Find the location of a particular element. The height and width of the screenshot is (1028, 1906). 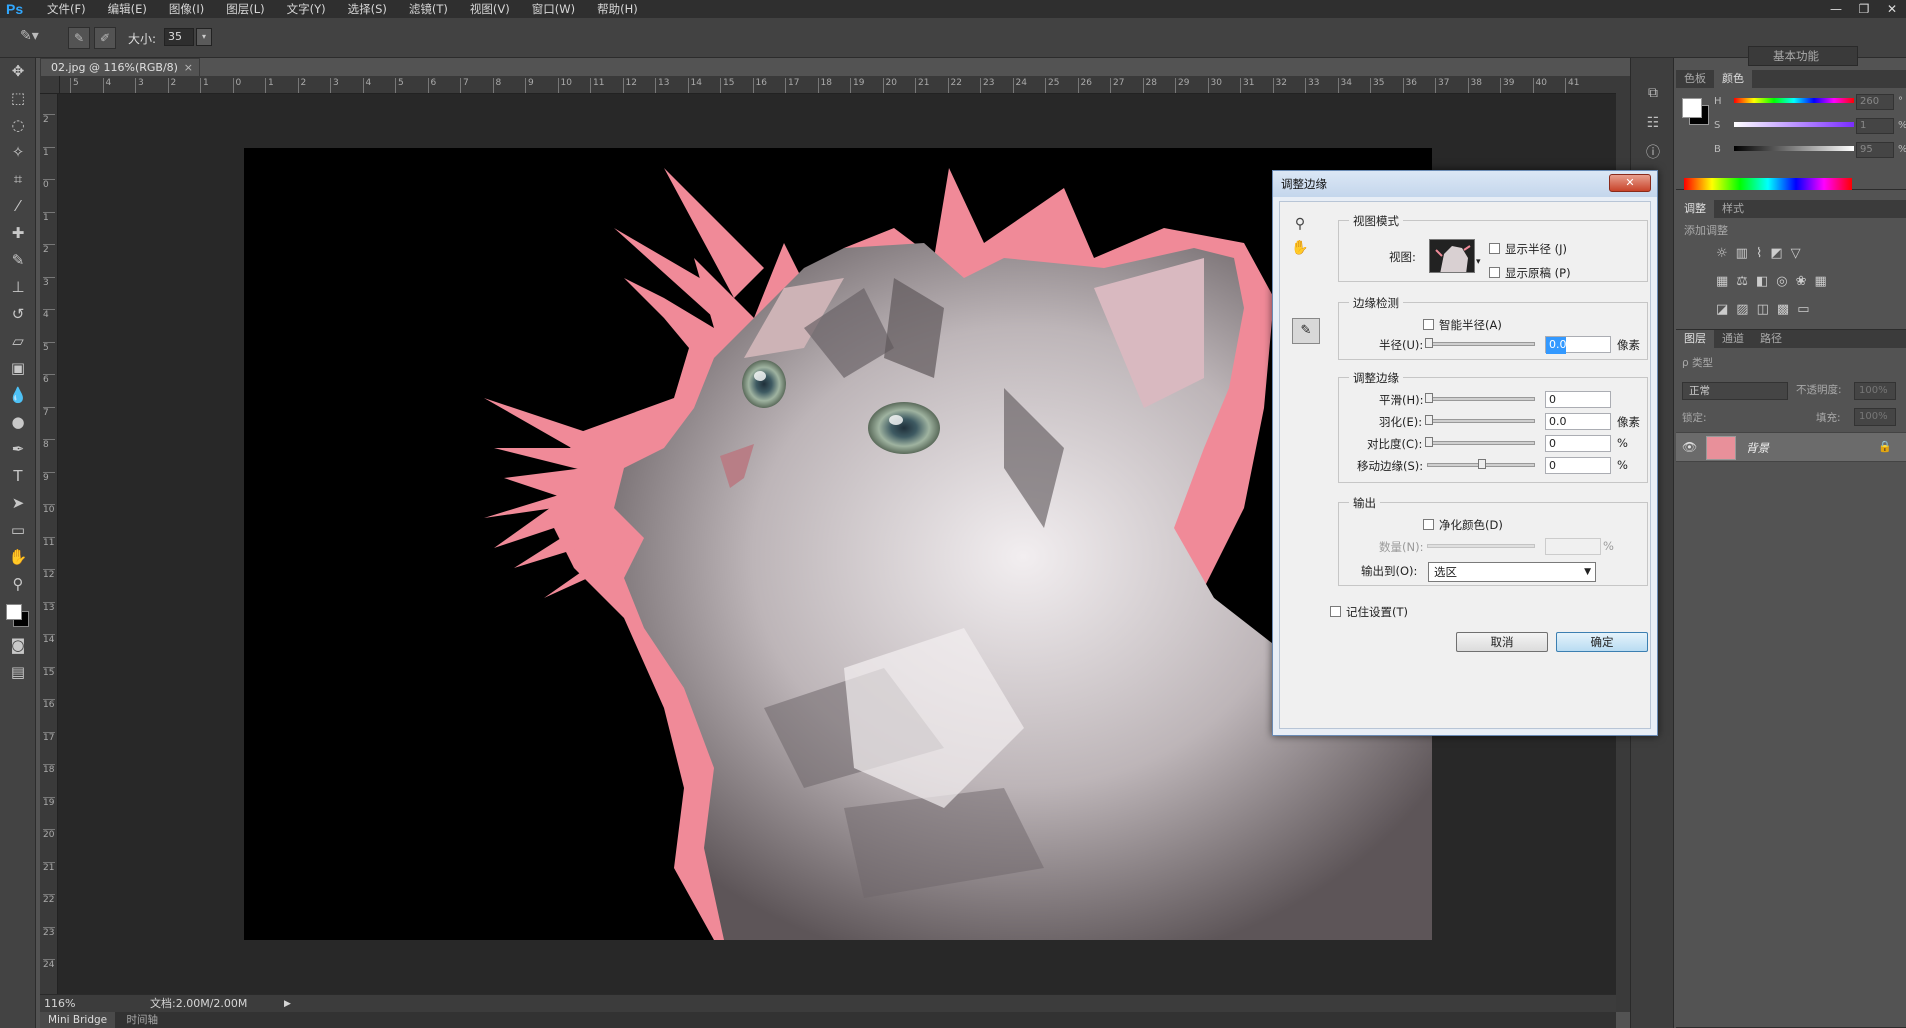

brush-size-field: 35 is located at coordinates (179, 37).